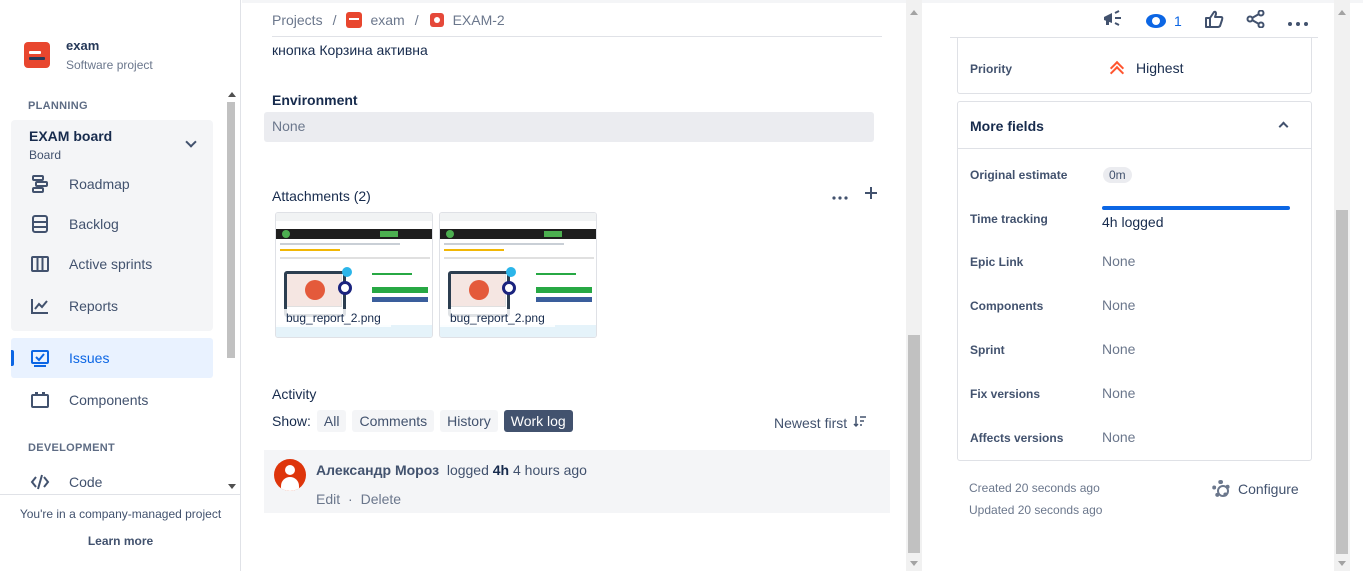 The width and height of the screenshot is (1363, 571). Describe the element at coordinates (1017, 438) in the screenshot. I see `affects-versions-label: Affects versions` at that location.